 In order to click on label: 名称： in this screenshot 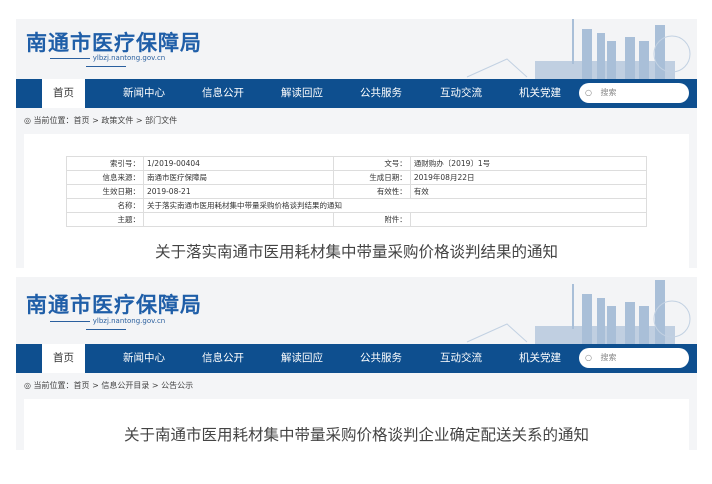, I will do `click(105, 205)`.